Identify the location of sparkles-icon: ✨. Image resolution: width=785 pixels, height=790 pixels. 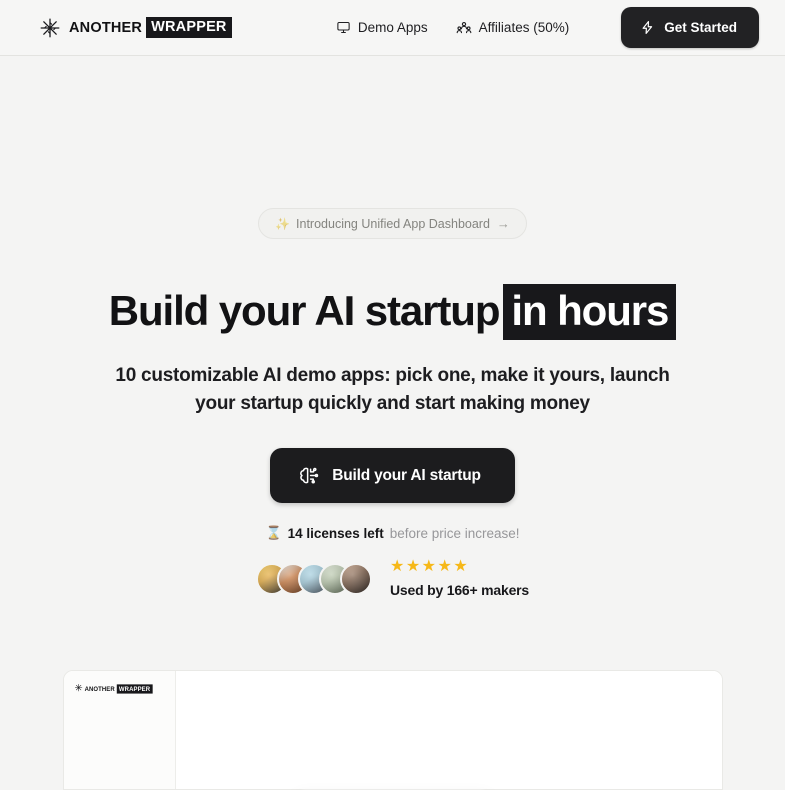
(283, 223).